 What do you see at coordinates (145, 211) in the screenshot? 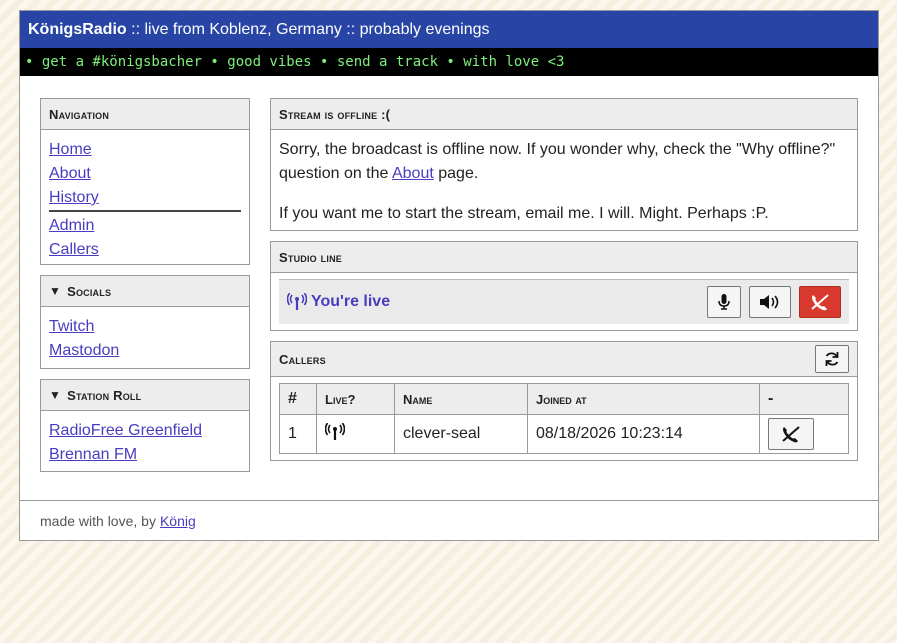
I see `nav-separator` at bounding box center [145, 211].